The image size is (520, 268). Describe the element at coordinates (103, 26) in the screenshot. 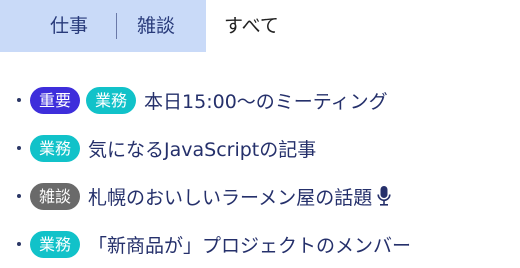

I see `tab-group-selected: 仕事 雑談` at that location.